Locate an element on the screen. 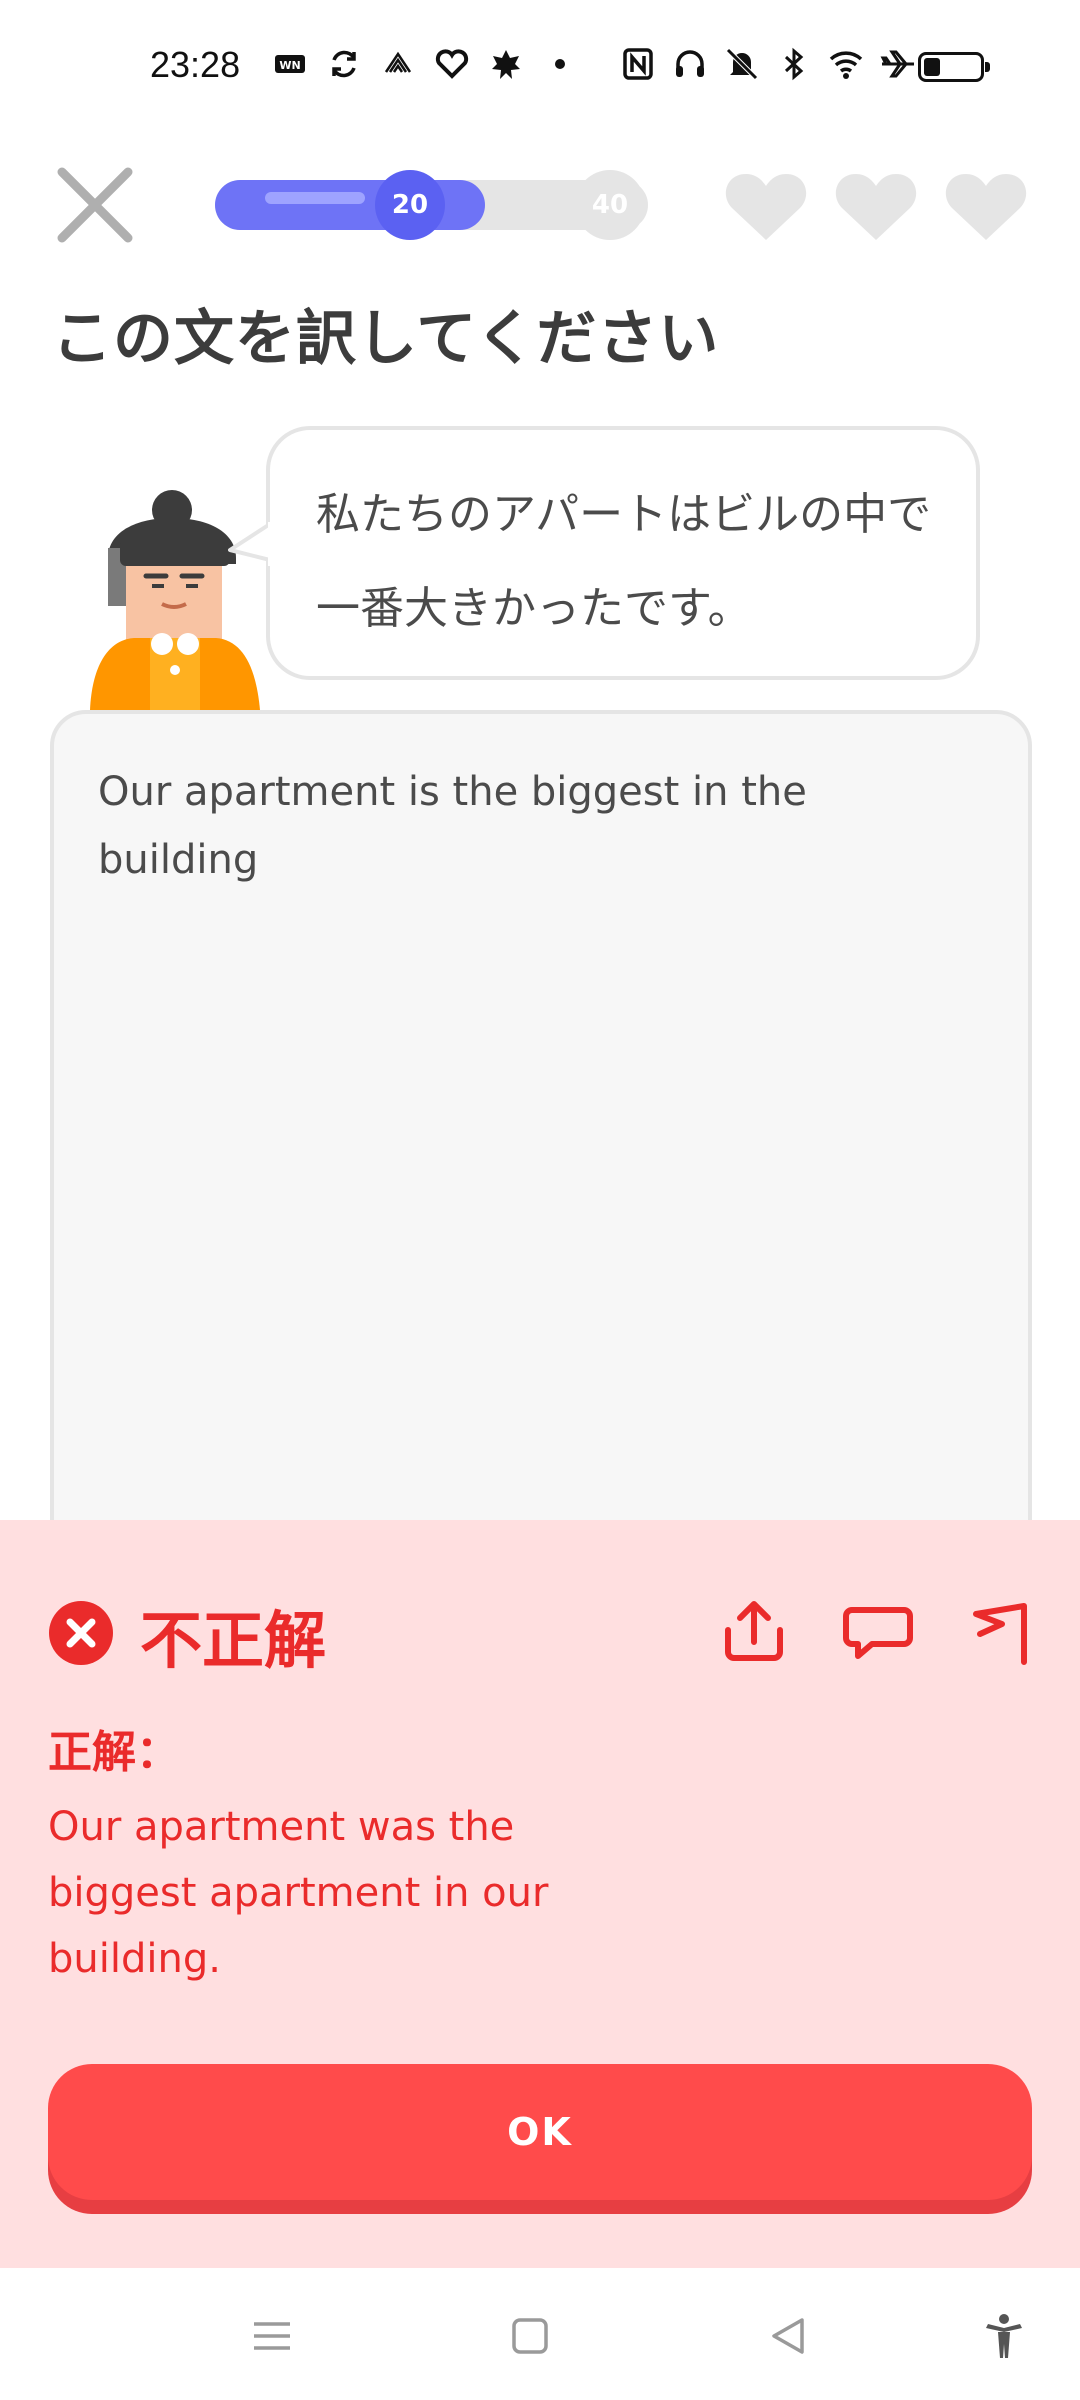  close-icon is located at coordinates (95, 205).